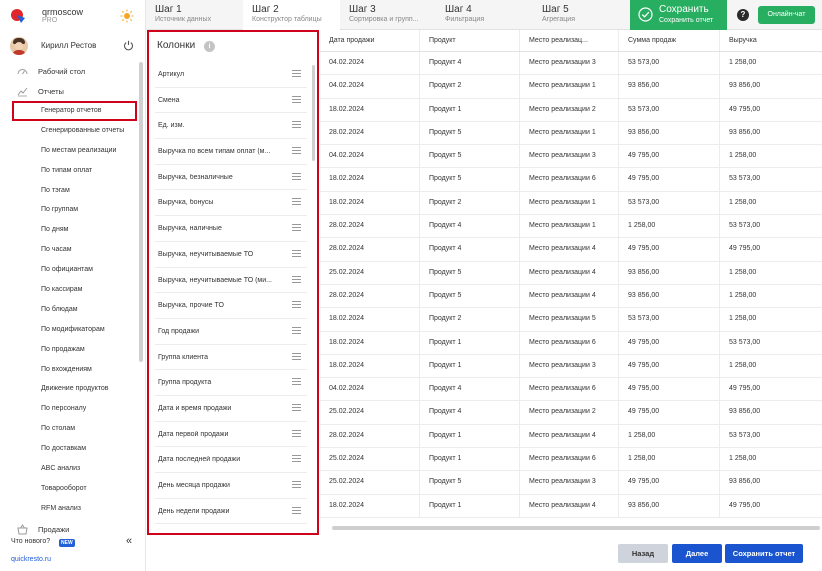 This screenshot has height=571, width=822. What do you see at coordinates (369, 40) in the screenshot?
I see `column-header-sale-date: Дата продажи` at bounding box center [369, 40].